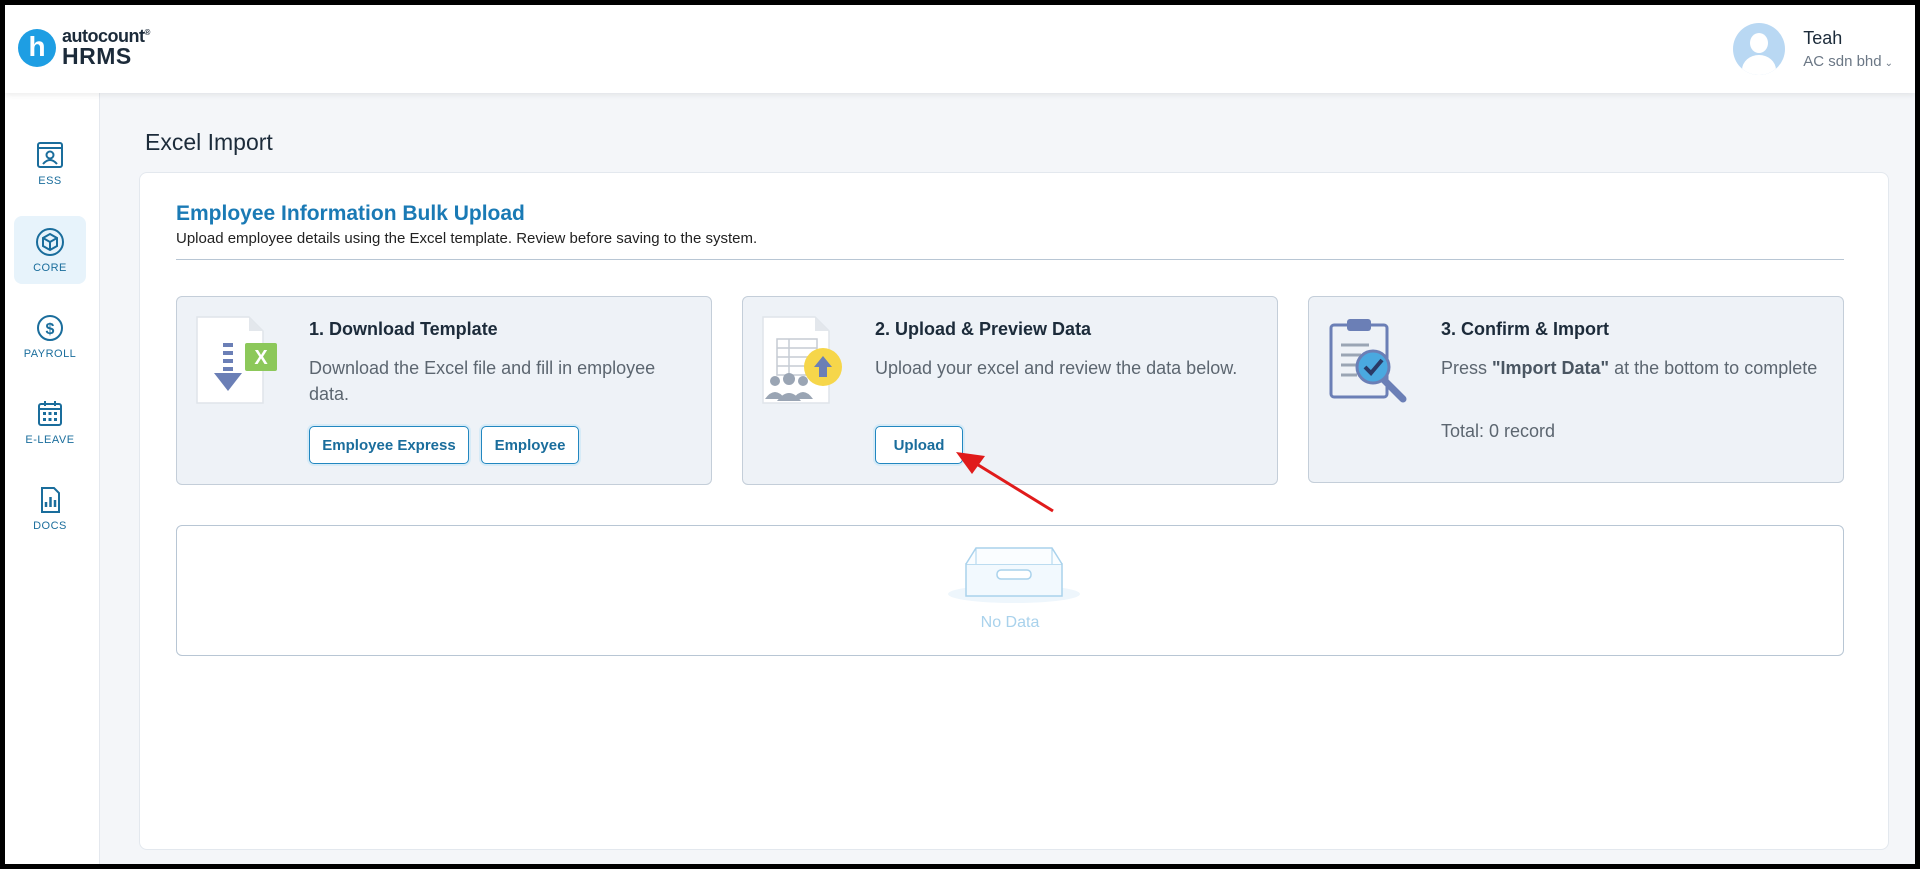 The height and width of the screenshot is (869, 1920). I want to click on ess-id-card-icon, so click(50, 154).